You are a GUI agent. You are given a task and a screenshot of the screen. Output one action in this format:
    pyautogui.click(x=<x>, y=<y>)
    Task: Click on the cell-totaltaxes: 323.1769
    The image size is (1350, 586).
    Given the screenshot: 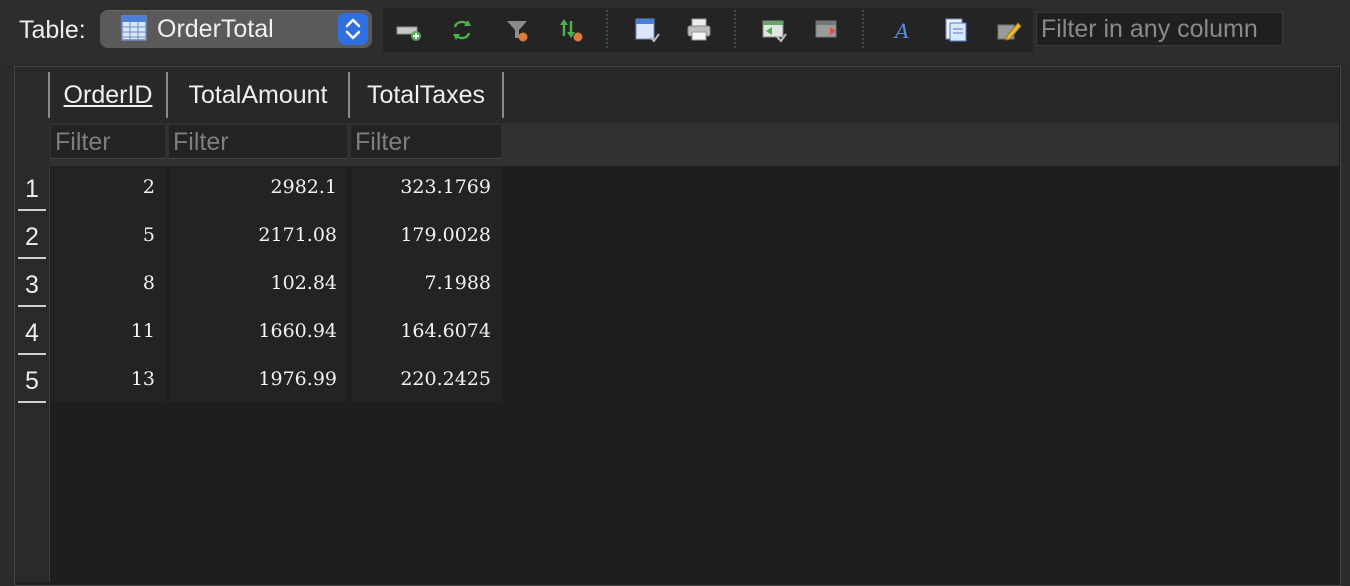 What is the action you would take?
    pyautogui.click(x=426, y=190)
    